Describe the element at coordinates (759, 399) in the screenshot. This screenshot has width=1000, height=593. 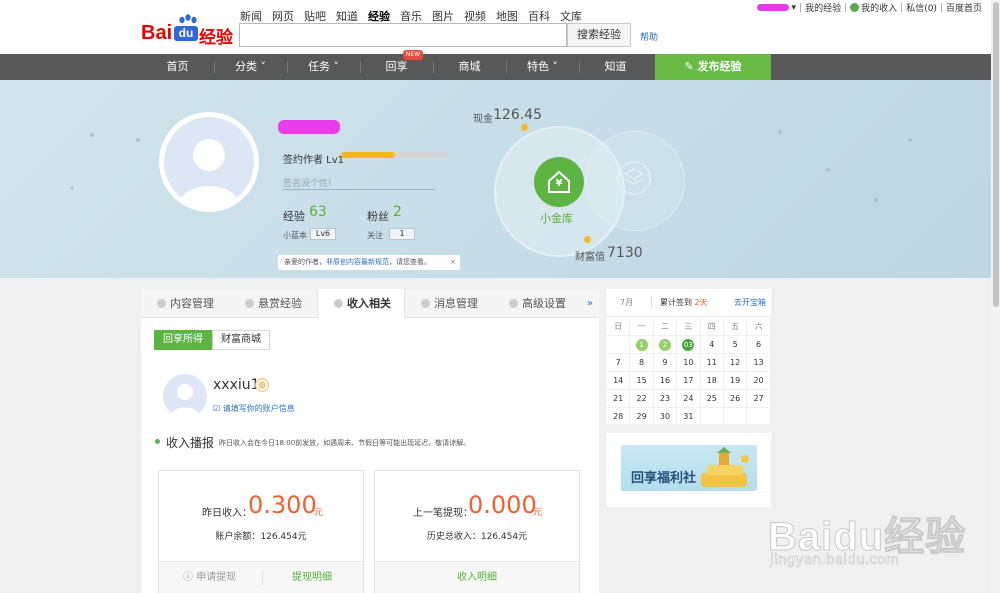
I see `calendar-day: 27` at that location.